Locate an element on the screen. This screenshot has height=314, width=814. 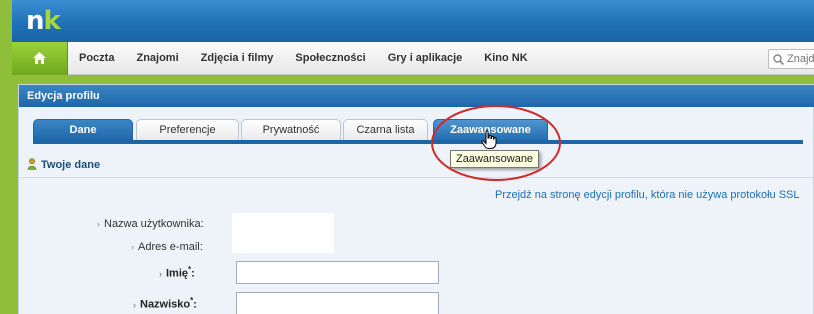
first-name-label: › Imię*: is located at coordinates (177, 272).